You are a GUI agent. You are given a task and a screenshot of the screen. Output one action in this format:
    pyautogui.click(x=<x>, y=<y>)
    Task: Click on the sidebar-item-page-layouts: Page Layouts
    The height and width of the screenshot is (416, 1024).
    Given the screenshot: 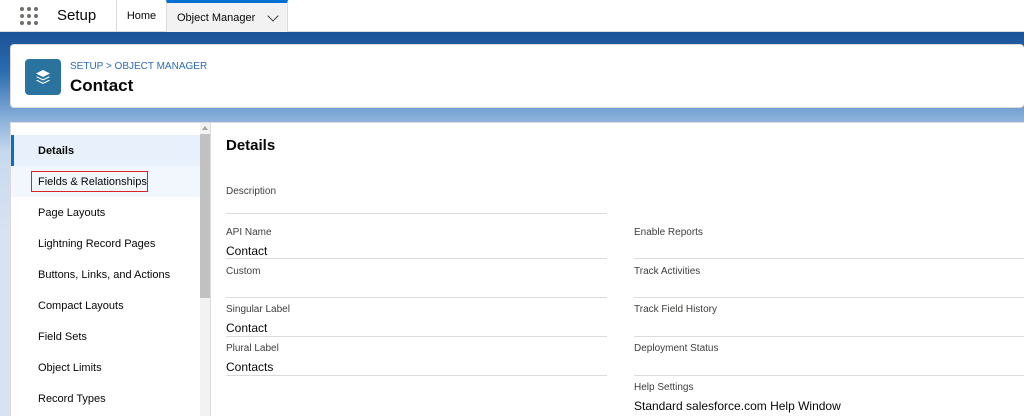 What is the action you would take?
    pyautogui.click(x=105, y=212)
    